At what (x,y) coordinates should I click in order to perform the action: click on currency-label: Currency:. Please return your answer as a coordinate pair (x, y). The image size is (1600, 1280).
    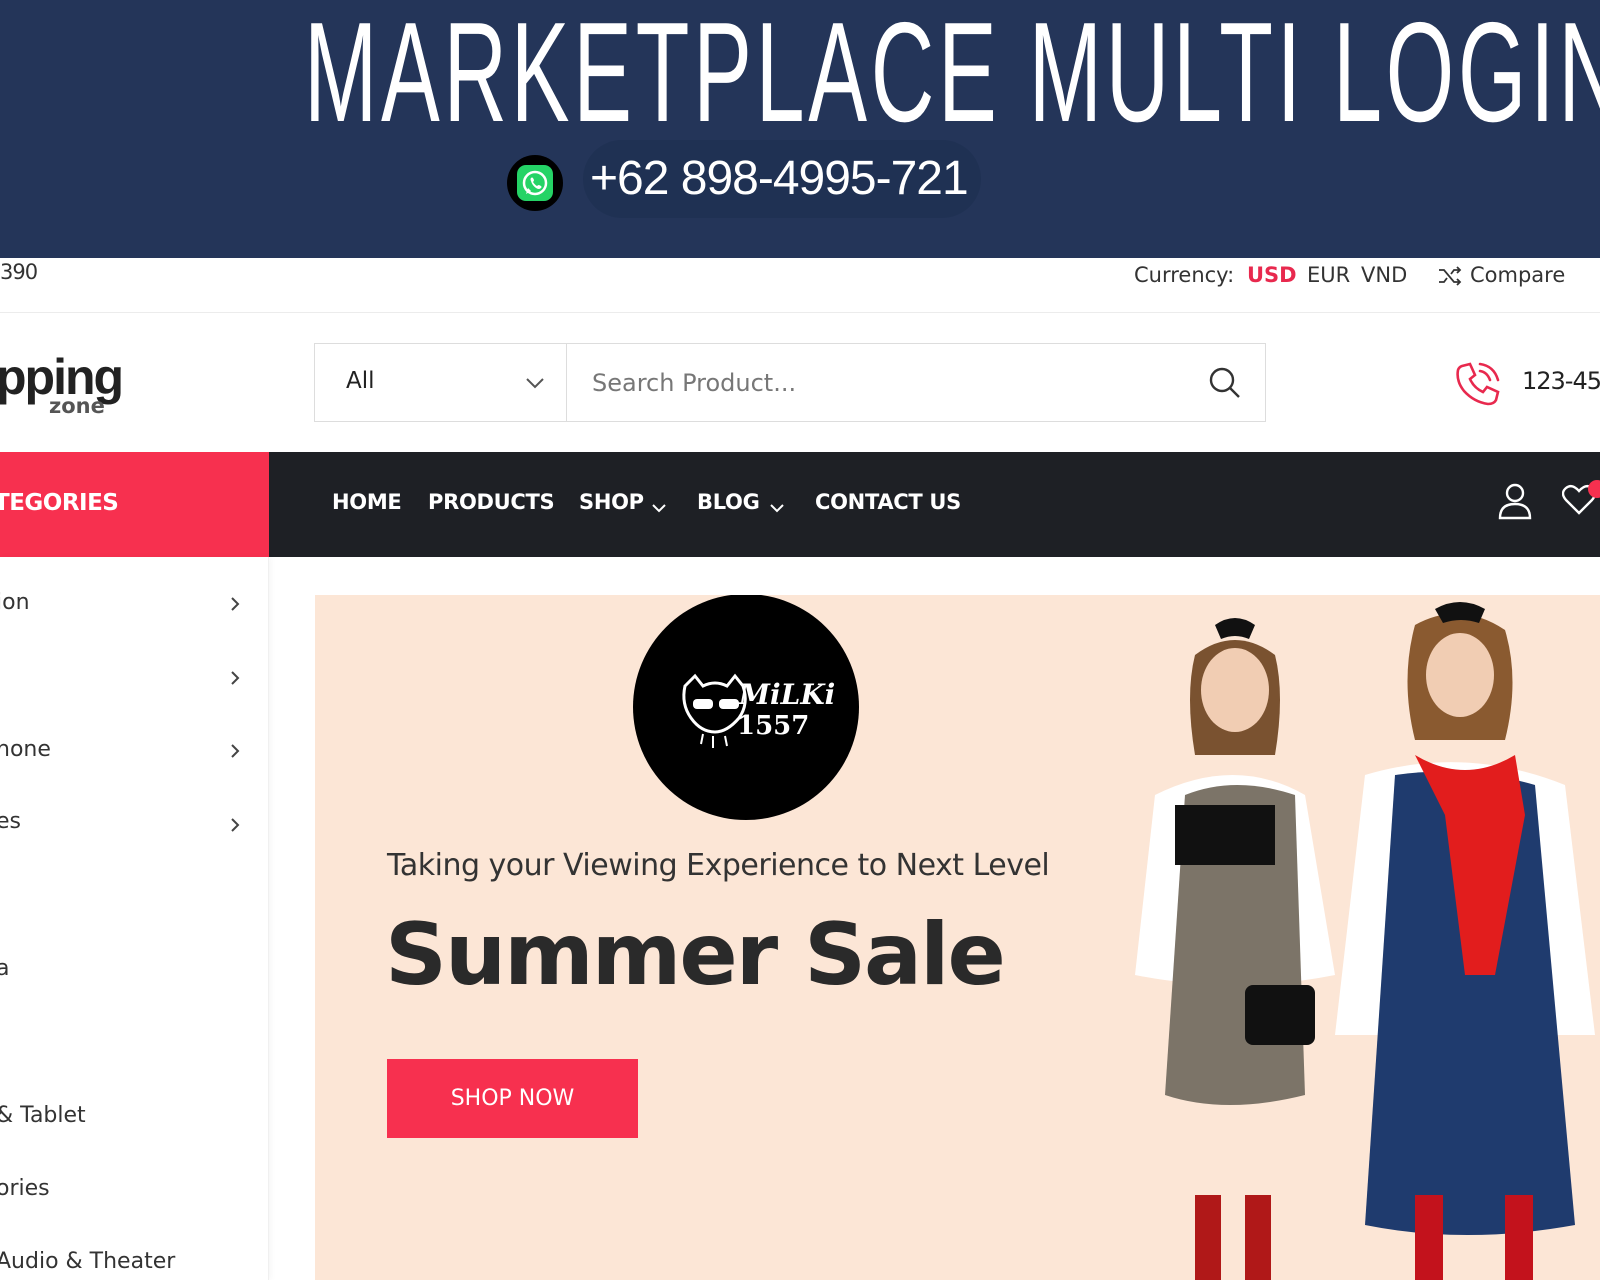
    Looking at the image, I should click on (1184, 275).